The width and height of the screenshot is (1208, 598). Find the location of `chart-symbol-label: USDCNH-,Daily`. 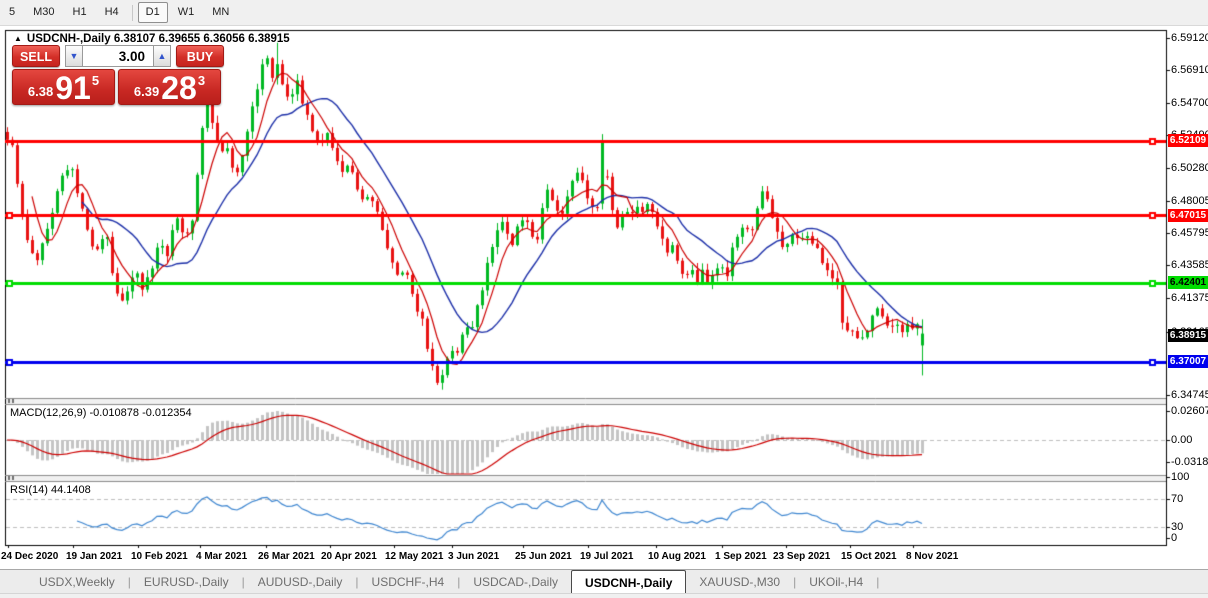

chart-symbol-label: USDCNH-,Daily is located at coordinates (68, 39).